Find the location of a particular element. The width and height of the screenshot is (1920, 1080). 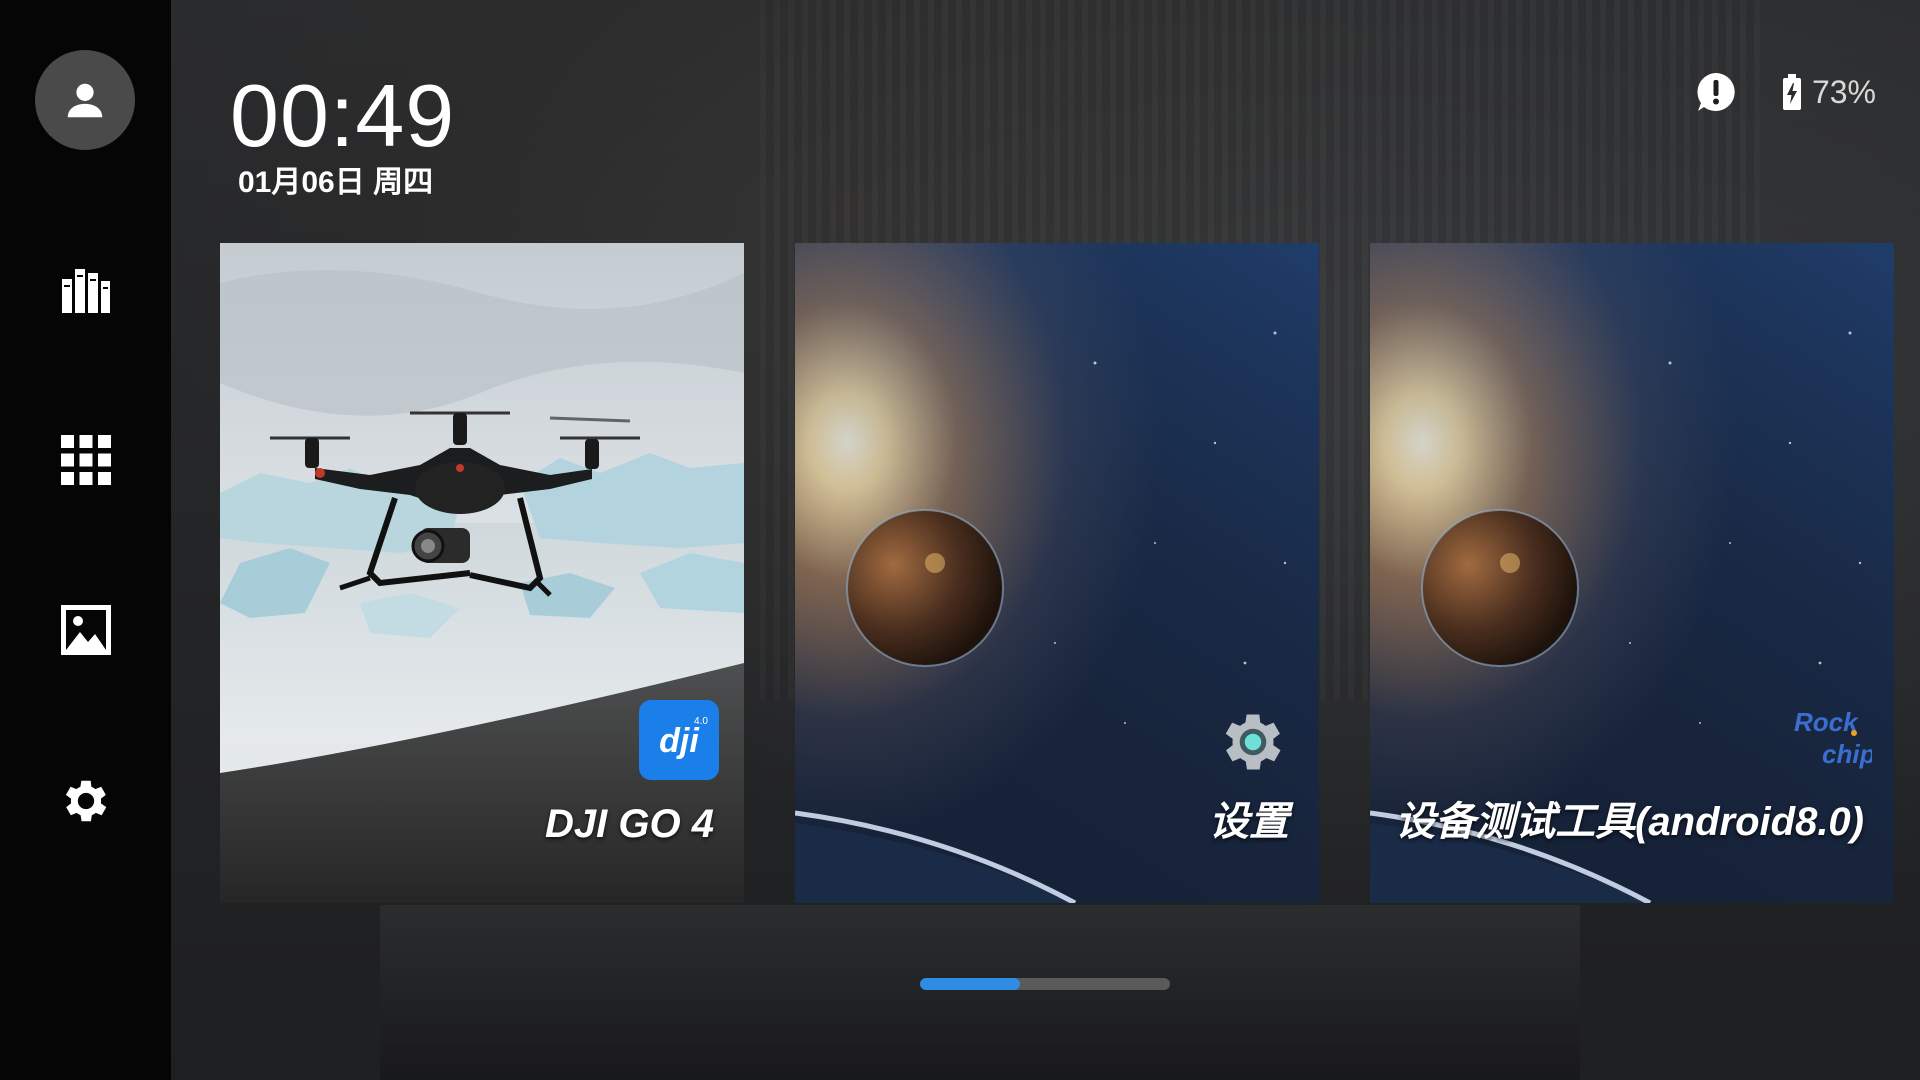

sidebar-item-apps is located at coordinates (85, 460).